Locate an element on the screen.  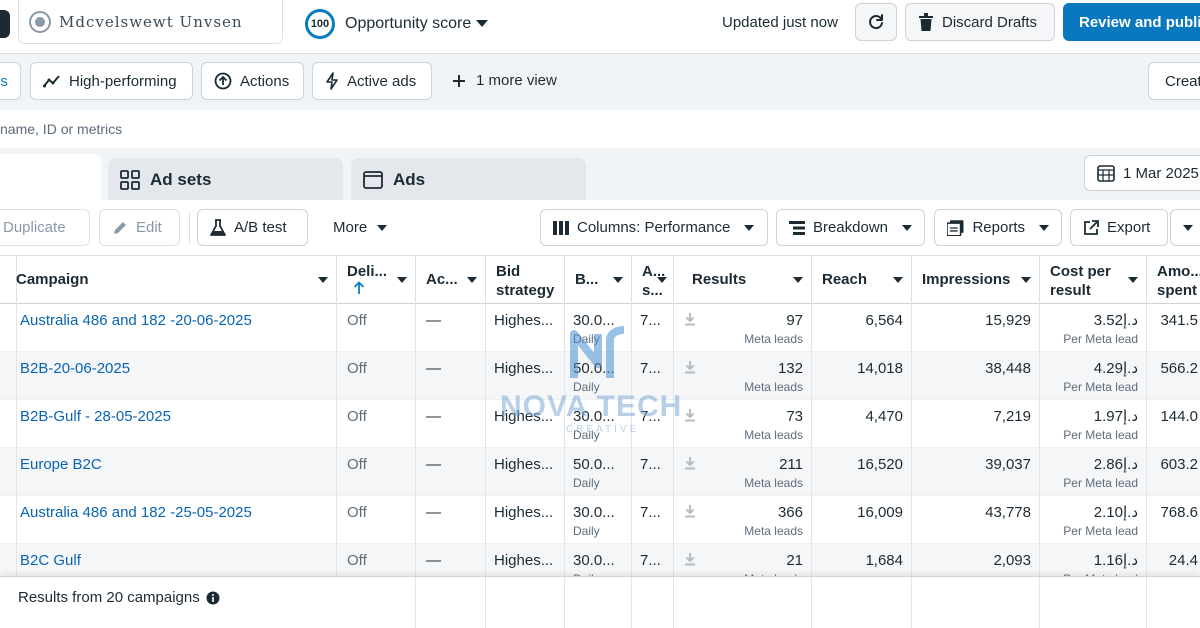
view-actions: Actions is located at coordinates (252, 81).